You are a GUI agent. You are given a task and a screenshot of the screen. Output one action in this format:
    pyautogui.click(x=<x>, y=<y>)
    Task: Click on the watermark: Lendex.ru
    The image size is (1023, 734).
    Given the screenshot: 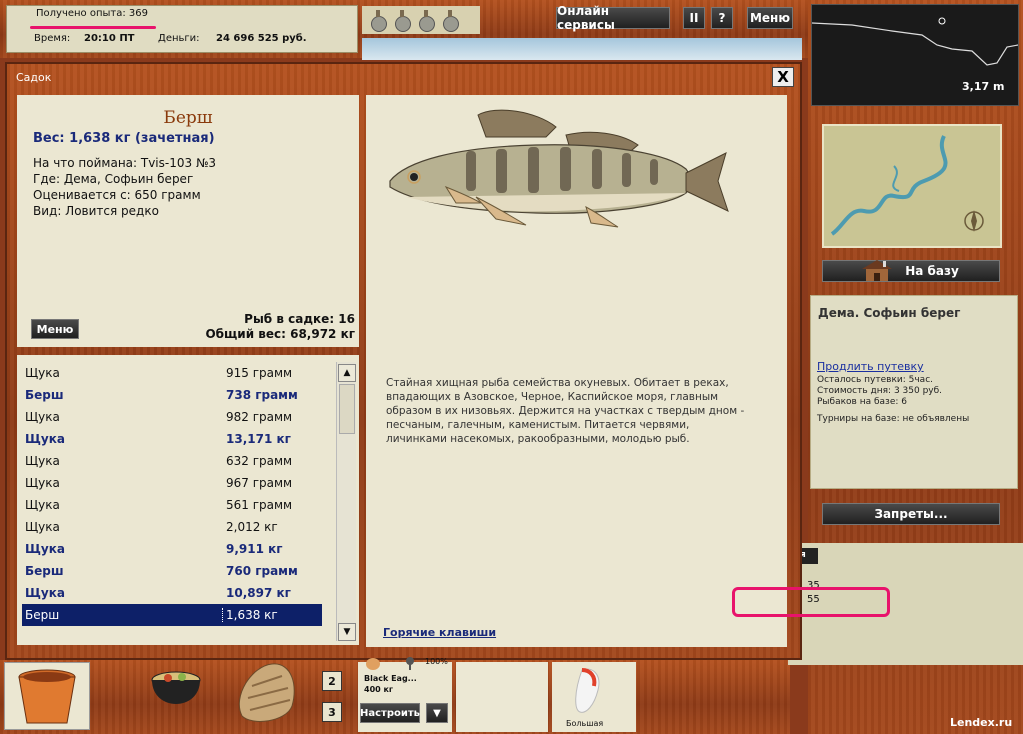 What is the action you would take?
    pyautogui.click(x=981, y=722)
    